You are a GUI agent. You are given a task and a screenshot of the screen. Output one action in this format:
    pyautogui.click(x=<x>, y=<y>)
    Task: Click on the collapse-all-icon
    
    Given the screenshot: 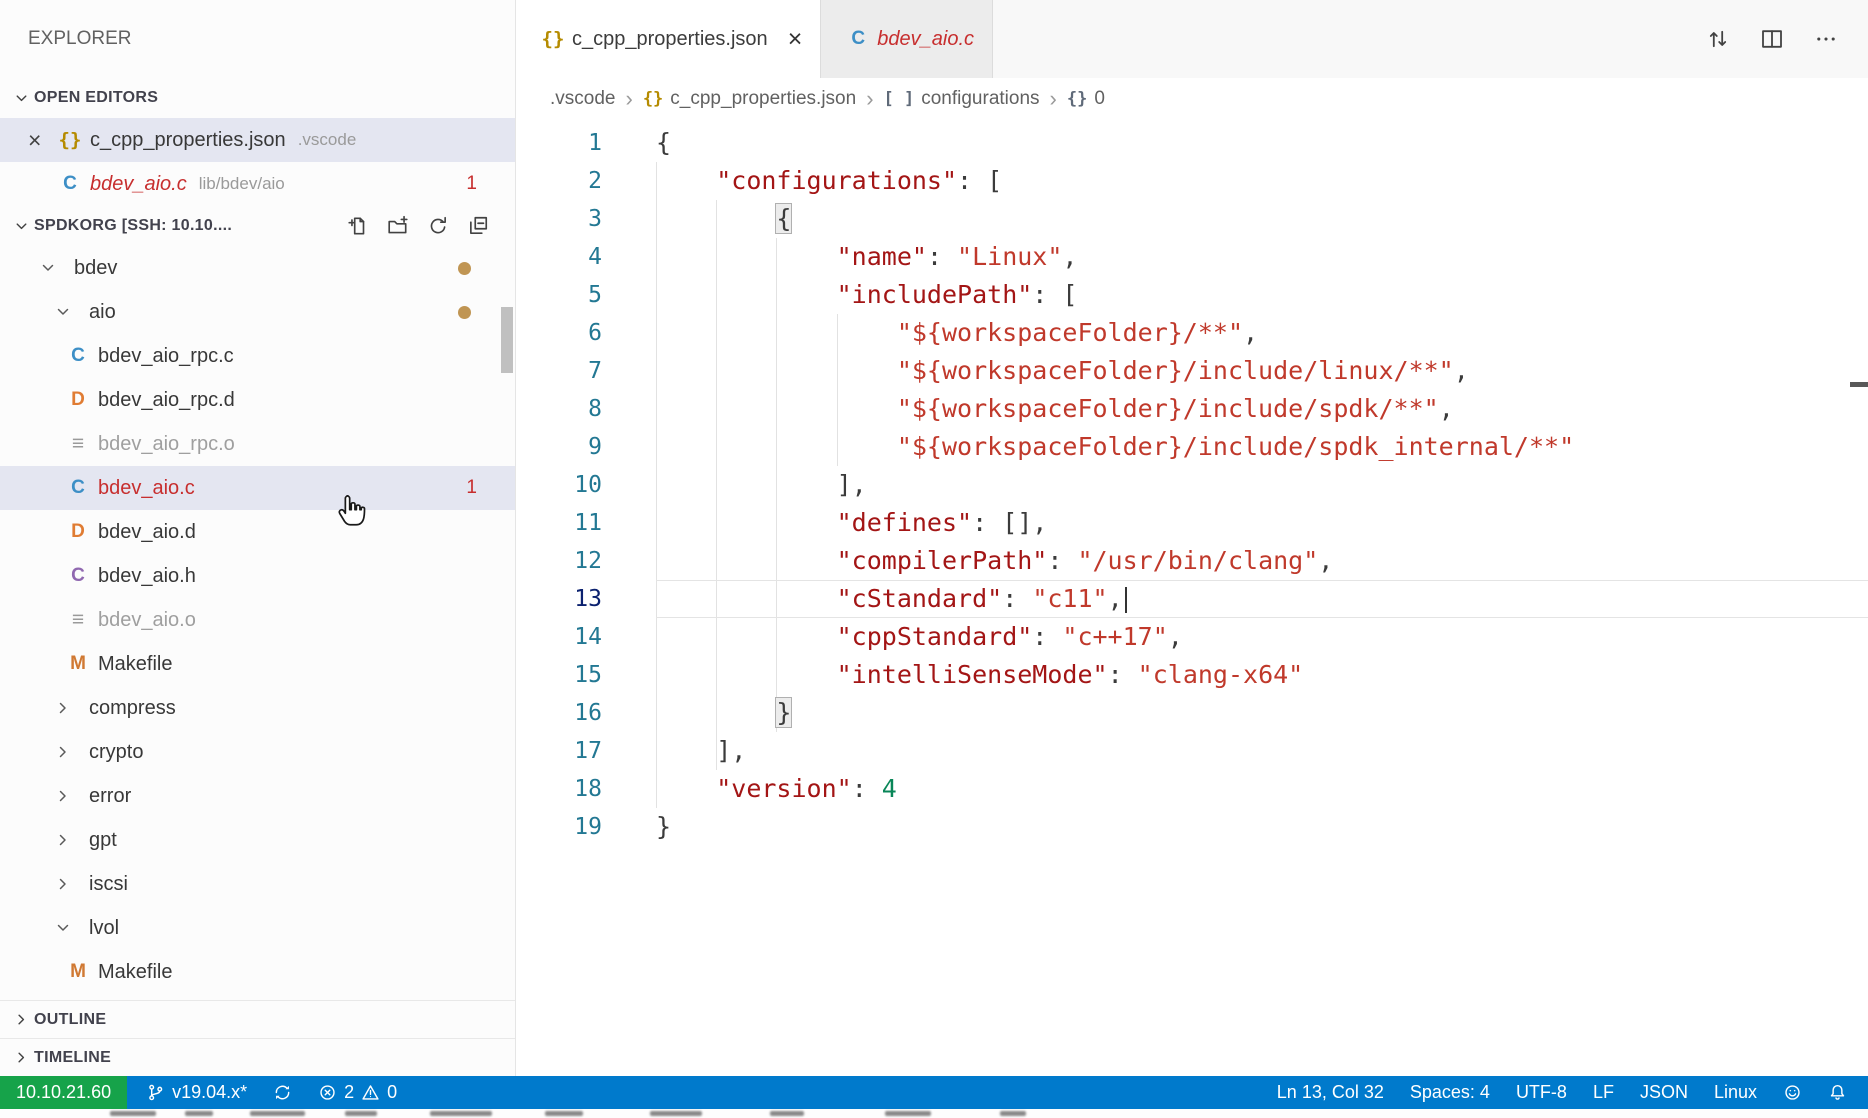 What is the action you would take?
    pyautogui.click(x=478, y=226)
    